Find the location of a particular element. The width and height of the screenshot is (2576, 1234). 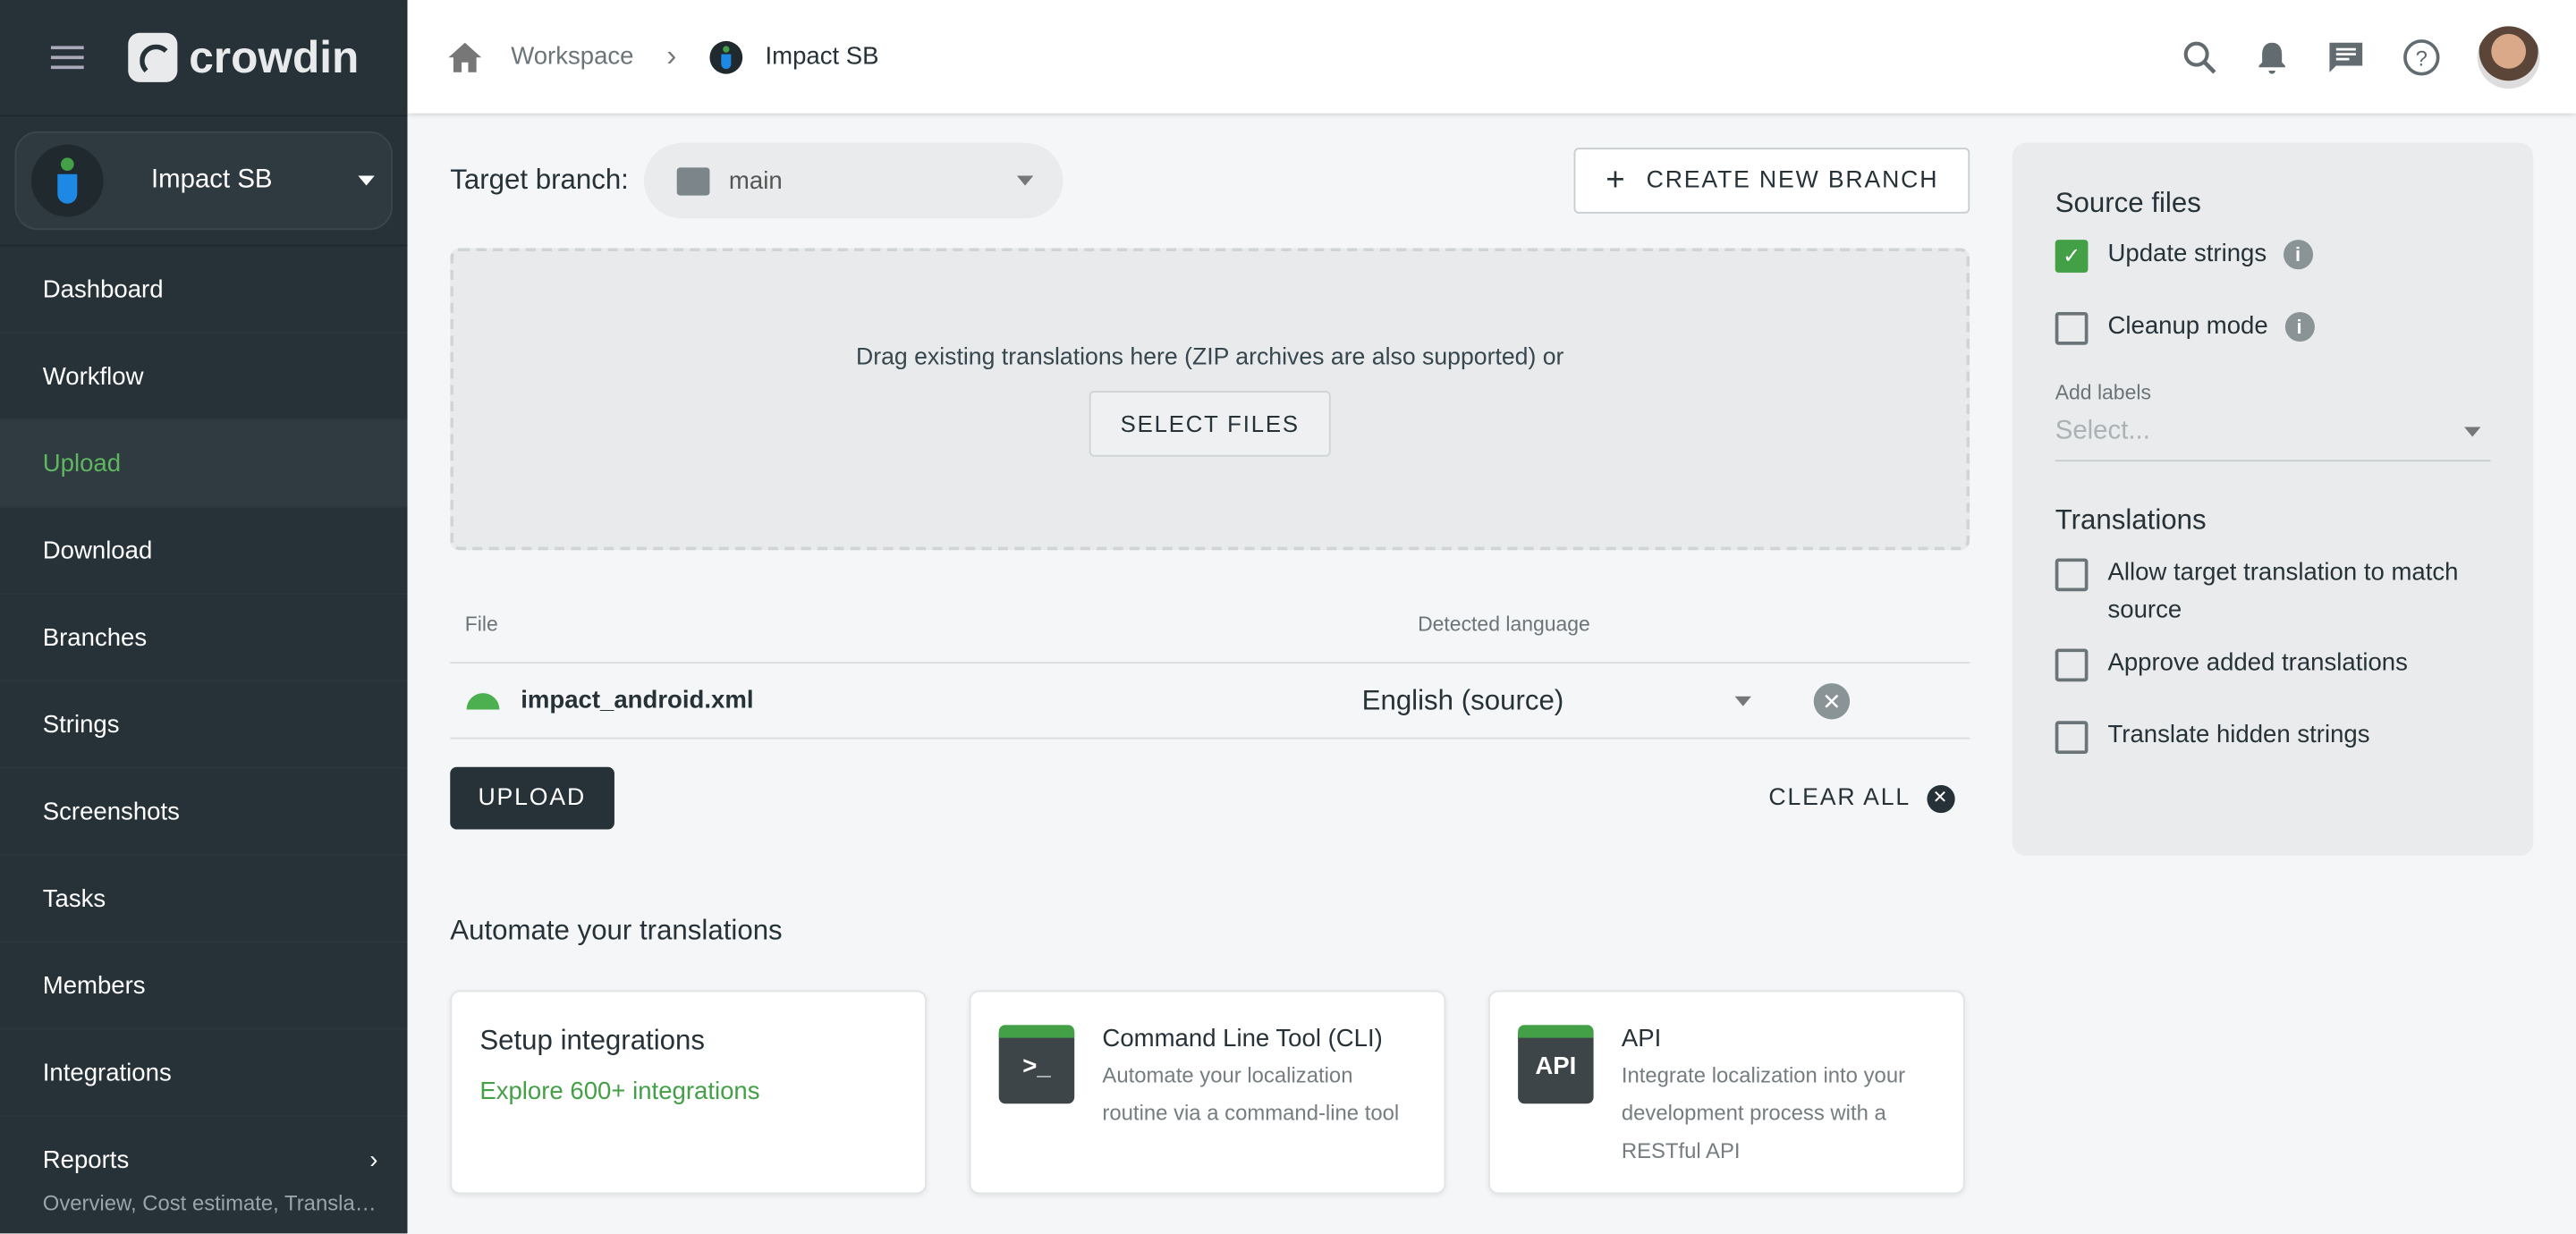

sidebar-item-members: Members is located at coordinates (204, 986).